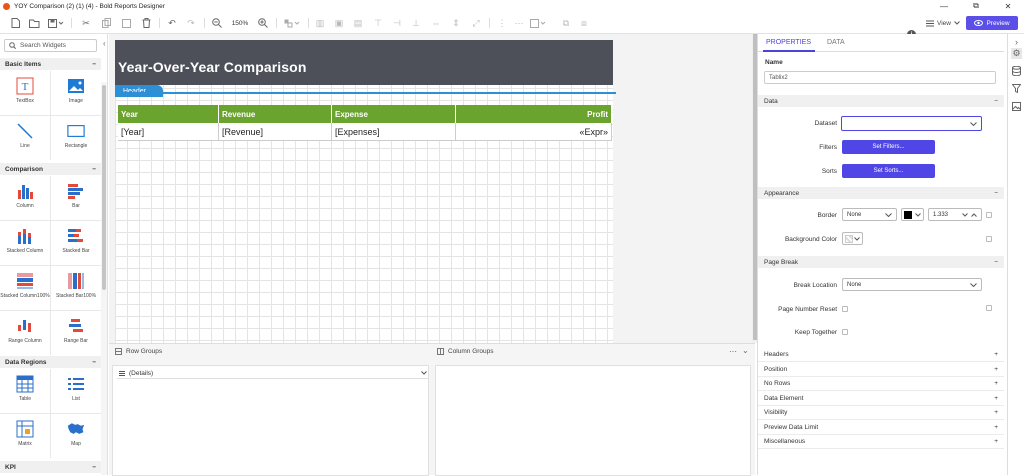  What do you see at coordinates (25, 436) in the screenshot?
I see `widget-matrix: Matrix` at bounding box center [25, 436].